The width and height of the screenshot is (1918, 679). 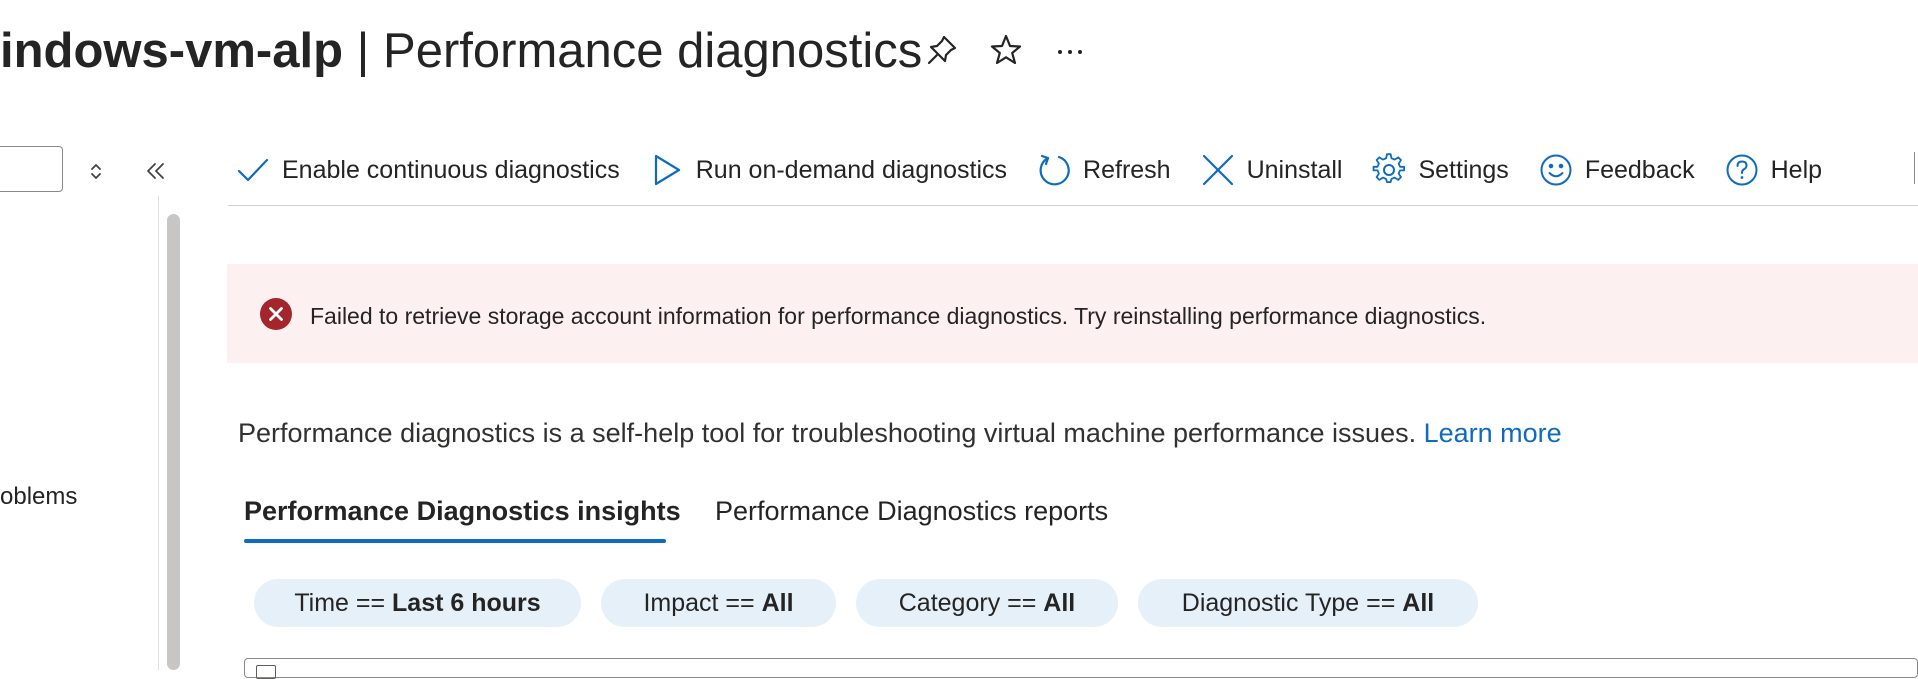 What do you see at coordinates (1493, 433) in the screenshot?
I see `learn-more-link: Learn more` at bounding box center [1493, 433].